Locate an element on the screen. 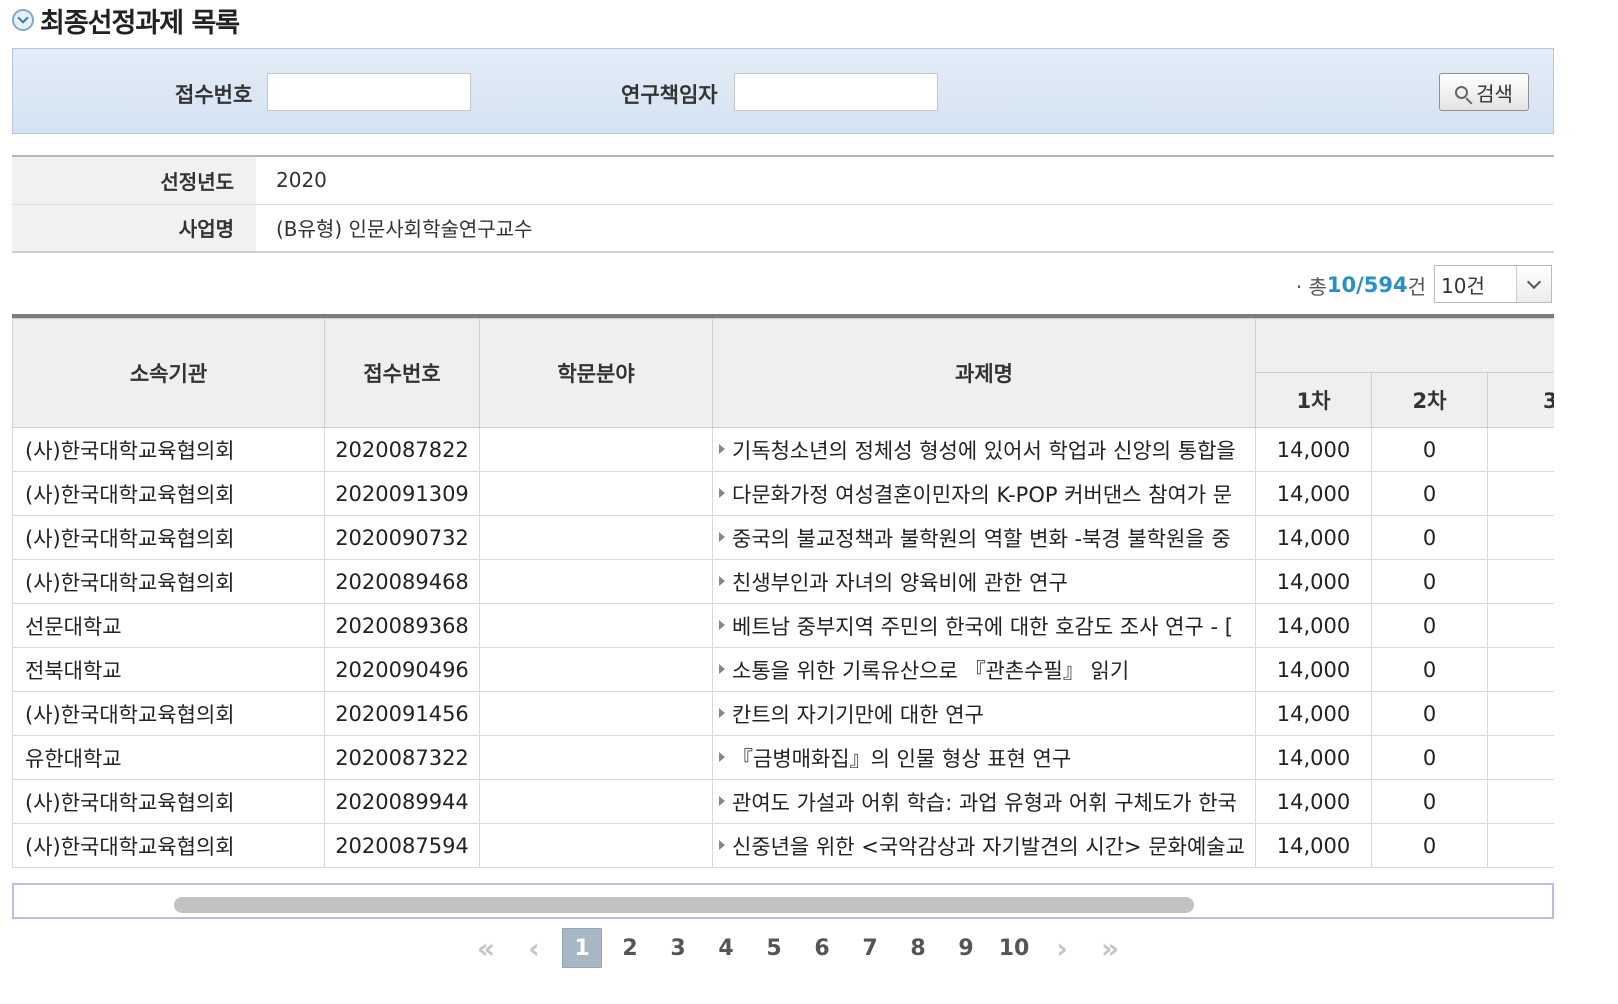 Image resolution: width=1618 pixels, height=1004 pixels. page-title: 최종선정과제 목록 is located at coordinates (140, 23).